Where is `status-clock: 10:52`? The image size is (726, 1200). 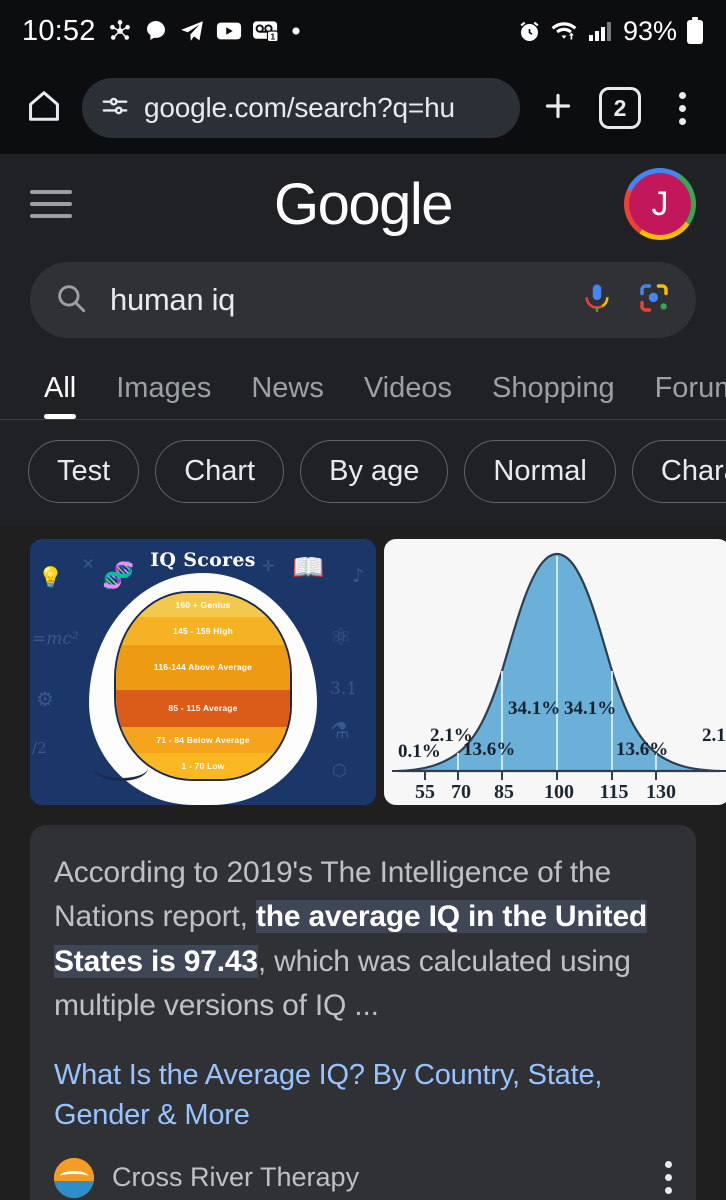 status-clock: 10:52 is located at coordinates (59, 30).